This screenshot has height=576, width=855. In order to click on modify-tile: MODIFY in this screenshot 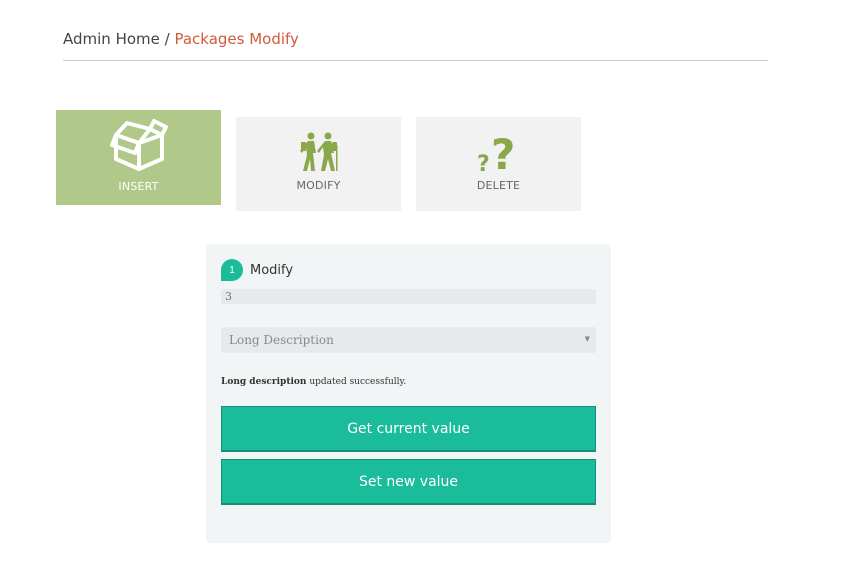, I will do `click(318, 164)`.